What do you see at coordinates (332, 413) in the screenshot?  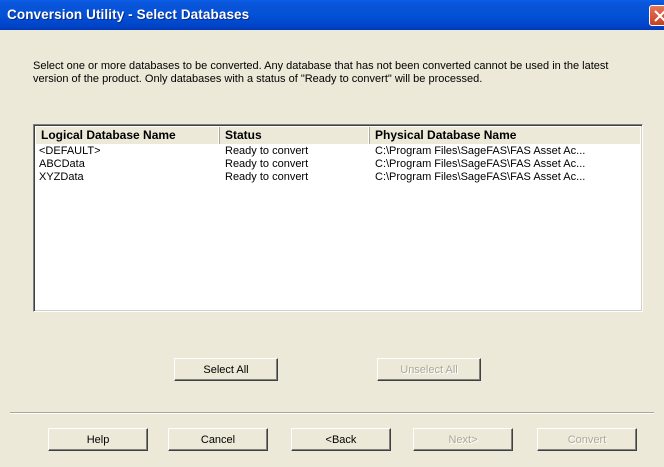 I see `separator-line` at bounding box center [332, 413].